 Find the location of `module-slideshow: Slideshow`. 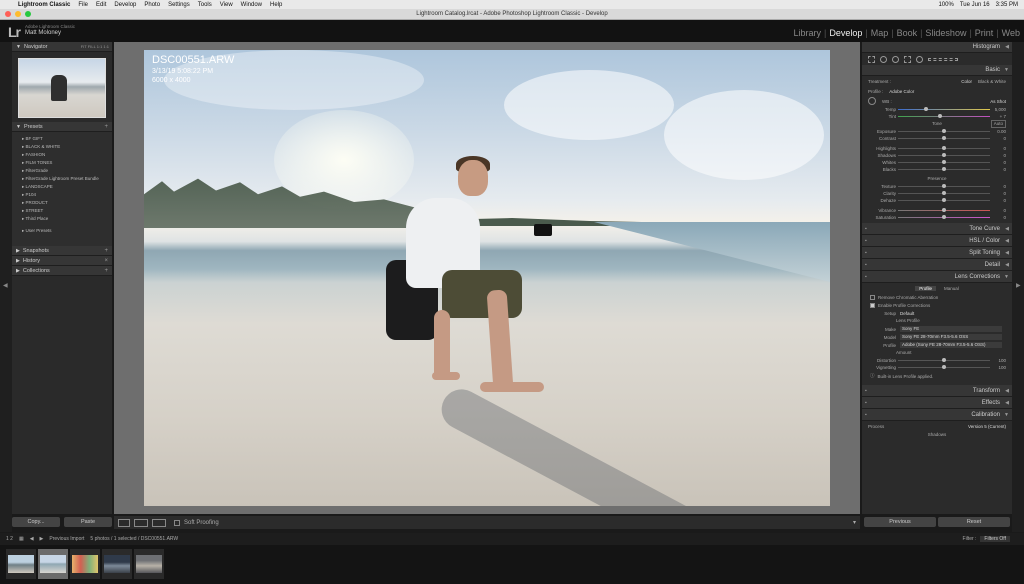

module-slideshow: Slideshow is located at coordinates (945, 33).